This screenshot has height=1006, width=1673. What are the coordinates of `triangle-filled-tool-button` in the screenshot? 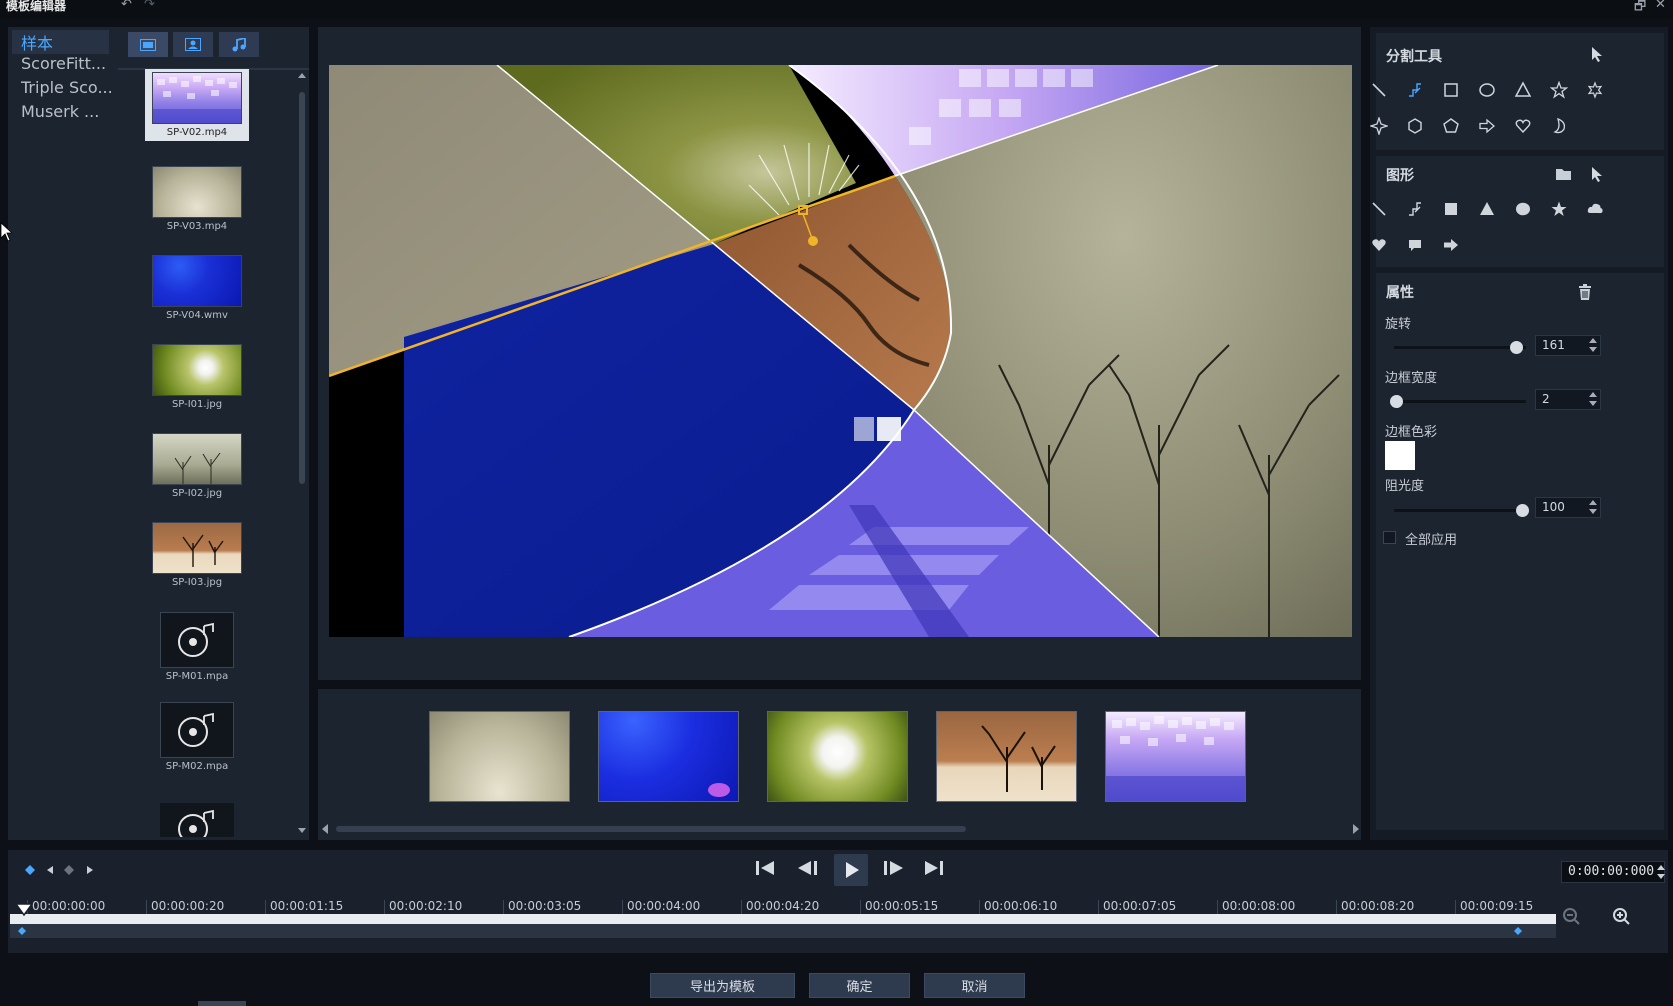 It's located at (1487, 209).